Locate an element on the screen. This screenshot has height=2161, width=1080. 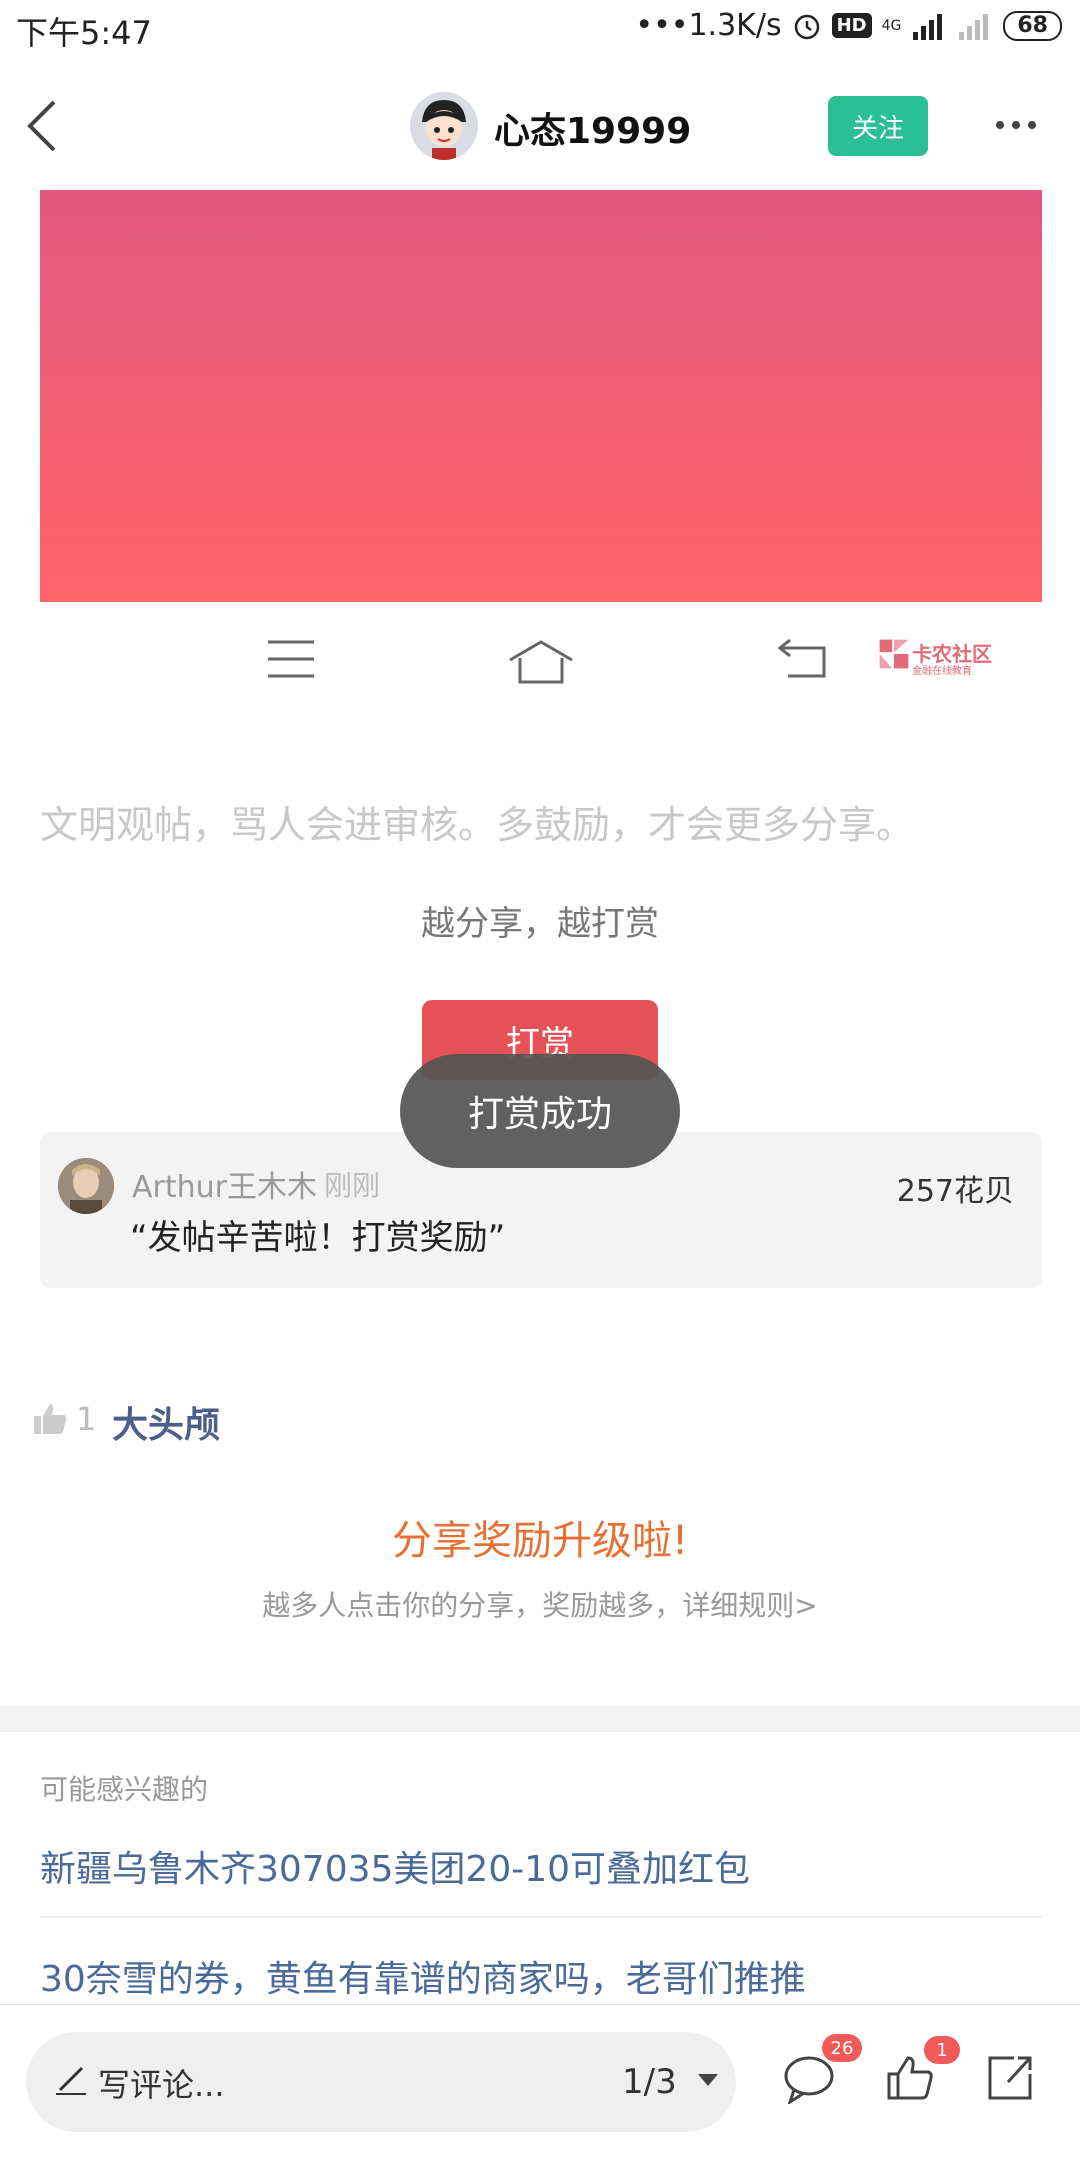
alarm-icon is located at coordinates (806, 26).